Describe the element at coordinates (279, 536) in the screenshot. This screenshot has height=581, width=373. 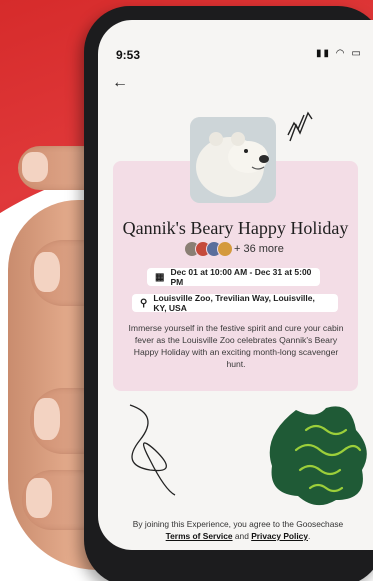
I see `privacy-policy-link: Privacy Policy` at that location.